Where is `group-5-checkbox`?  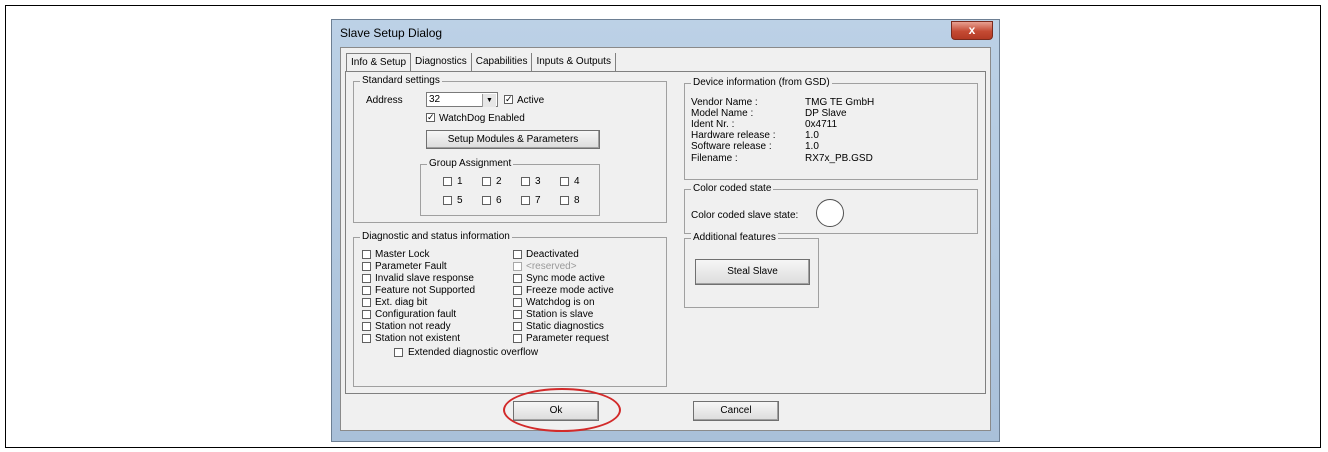
group-5-checkbox is located at coordinates (447, 200).